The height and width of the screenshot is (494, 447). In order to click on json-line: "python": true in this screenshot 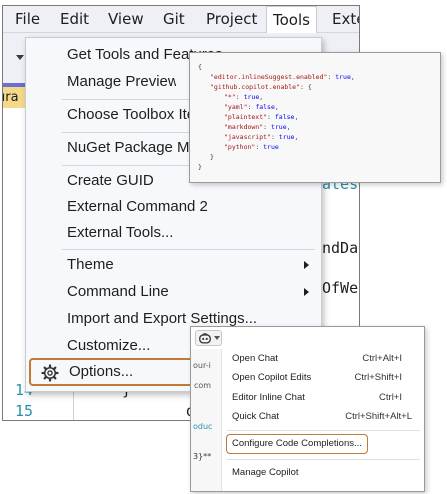, I will do `click(251, 147)`.